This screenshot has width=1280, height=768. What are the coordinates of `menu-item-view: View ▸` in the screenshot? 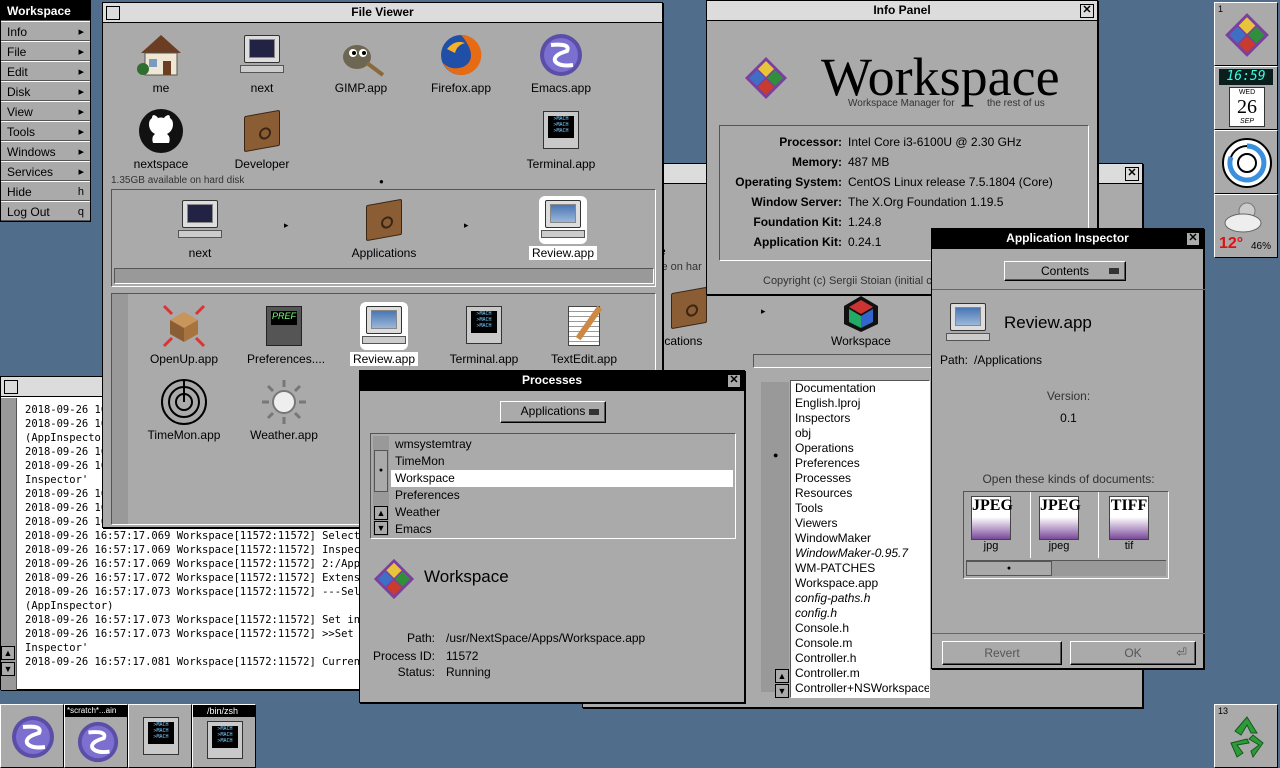 It's located at (45, 111).